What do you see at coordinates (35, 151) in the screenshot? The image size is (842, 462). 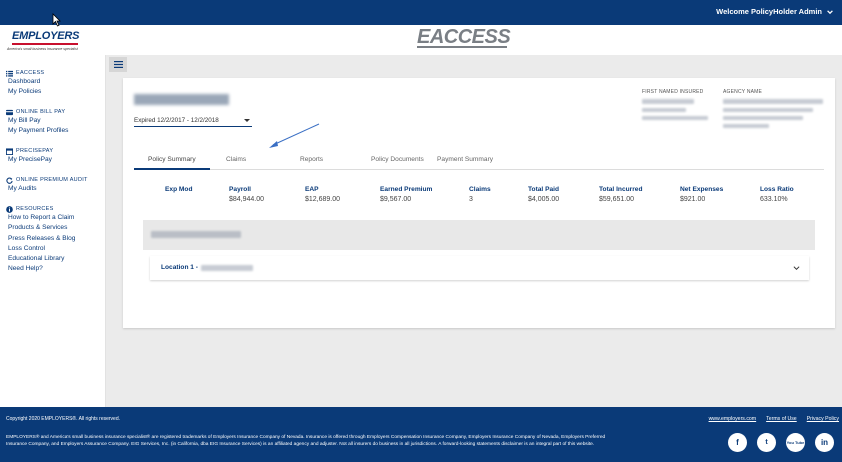 I see `sidebar-heading: PRECISEPAY` at bounding box center [35, 151].